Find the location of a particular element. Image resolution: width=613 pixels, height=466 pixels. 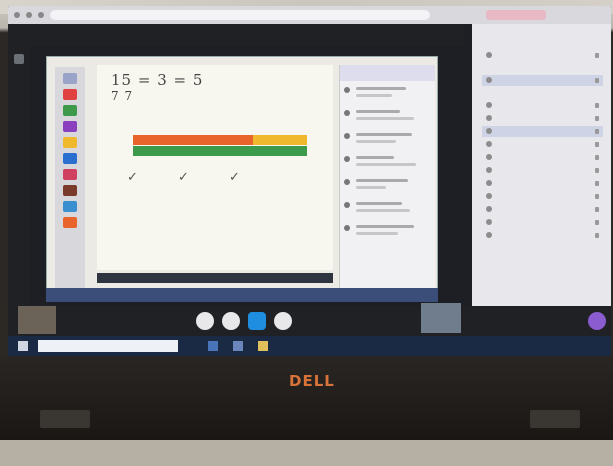

light-blue-swatch is located at coordinates (70, 206).